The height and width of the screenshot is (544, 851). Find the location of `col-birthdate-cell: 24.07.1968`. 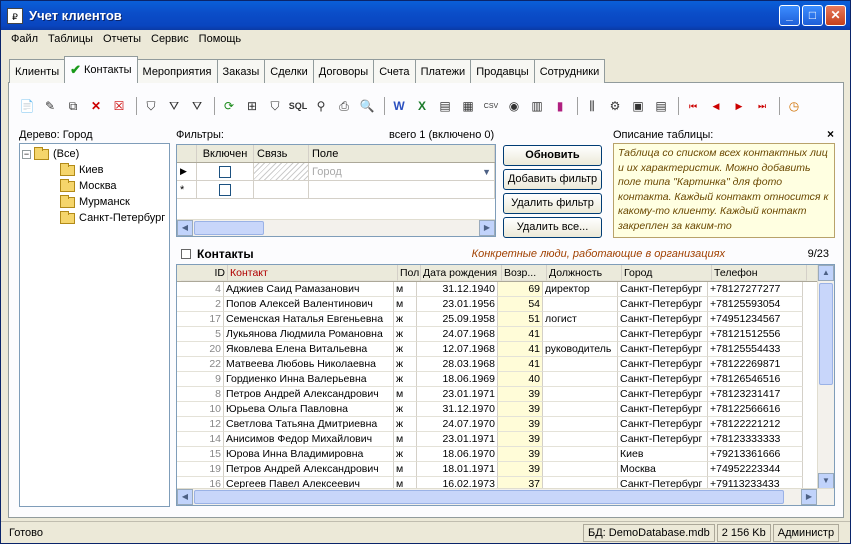

col-birthdate-cell: 24.07.1968 is located at coordinates (457, 334).